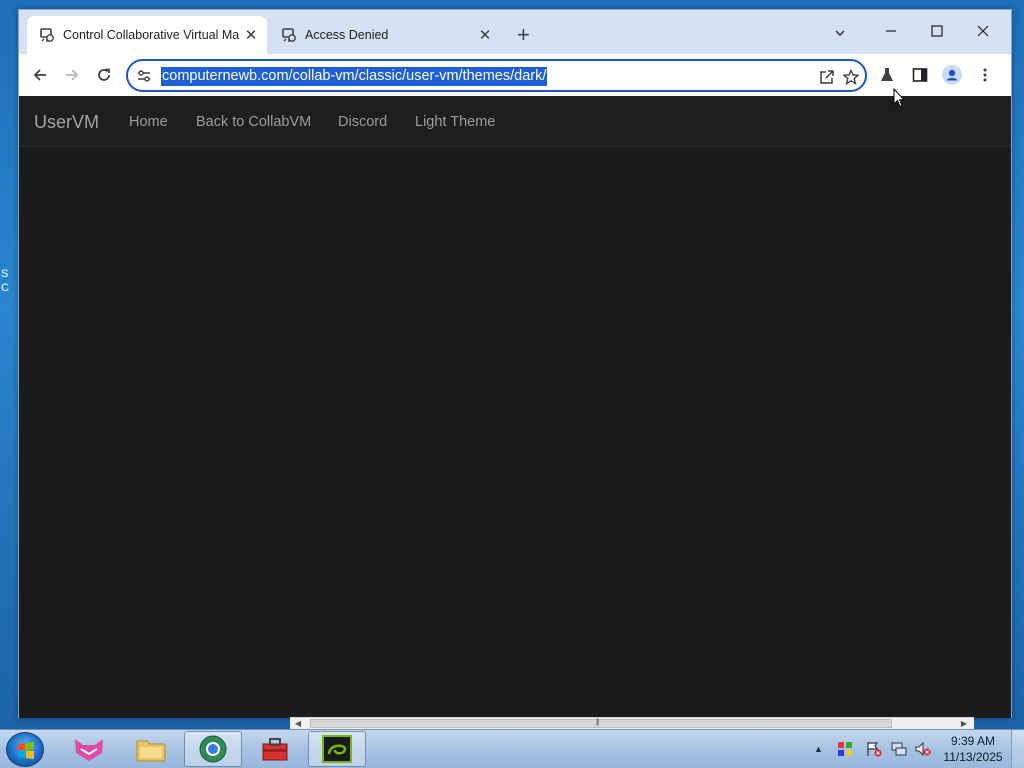  What do you see at coordinates (840, 33) in the screenshot?
I see `tab-search-chevron-icon` at bounding box center [840, 33].